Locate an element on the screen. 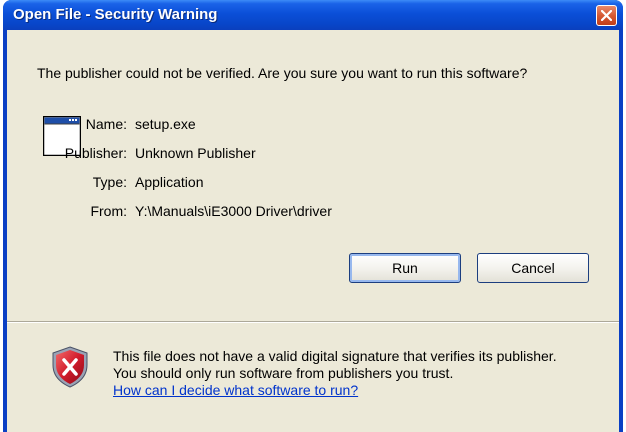 Image resolution: width=626 pixels, height=432 pixels. window-title: Open File - Security Warning is located at coordinates (115, 14).